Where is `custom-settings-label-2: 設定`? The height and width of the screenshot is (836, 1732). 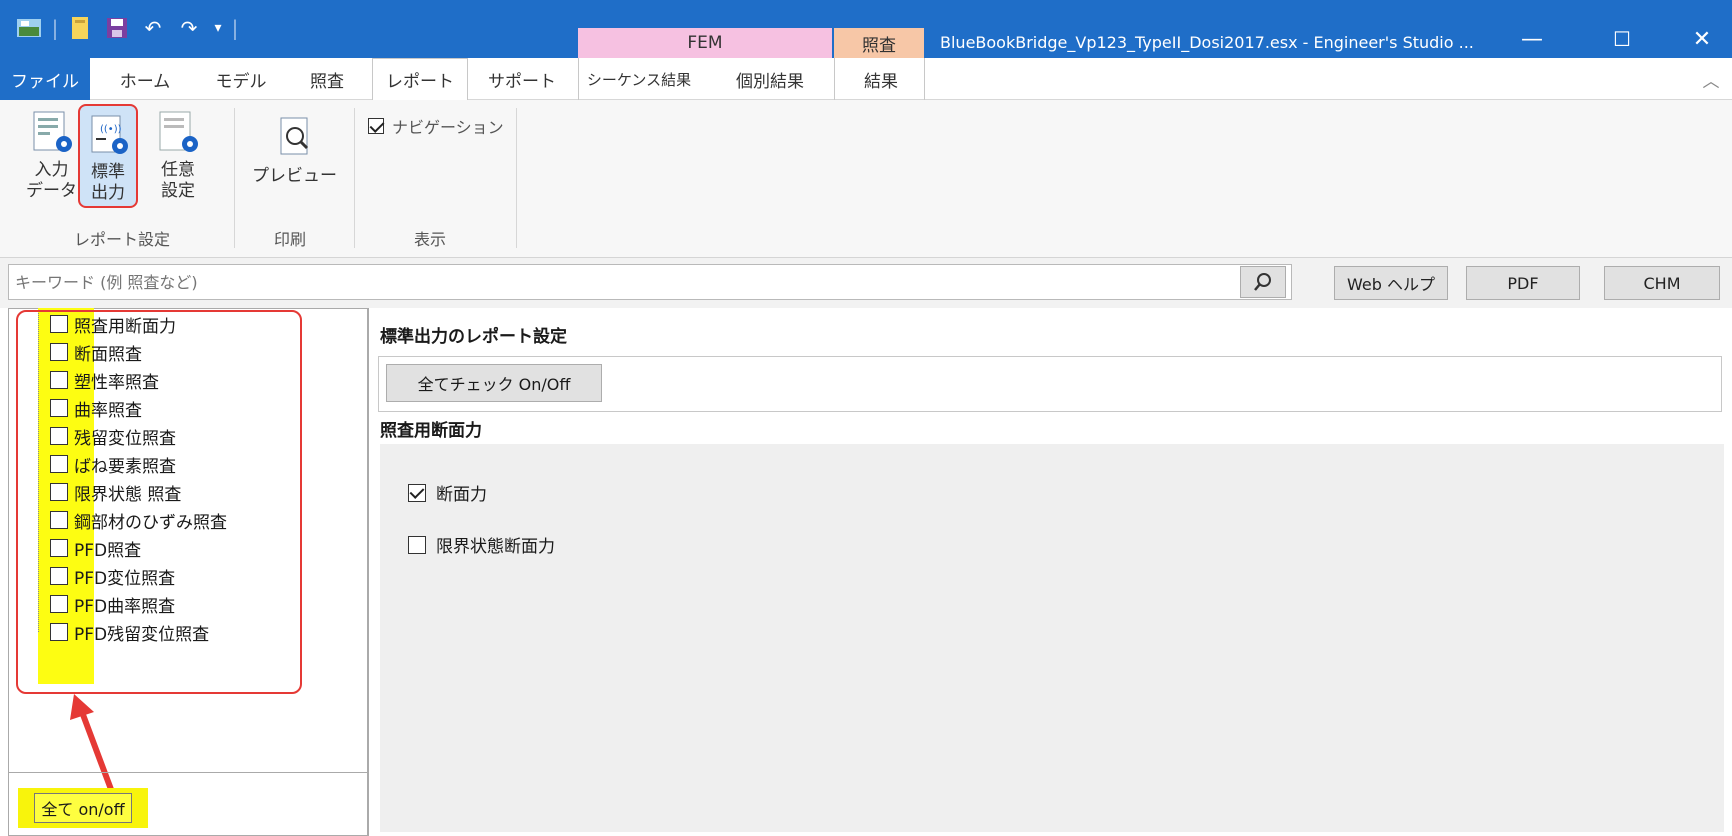
custom-settings-label-2: 設定 is located at coordinates (178, 191).